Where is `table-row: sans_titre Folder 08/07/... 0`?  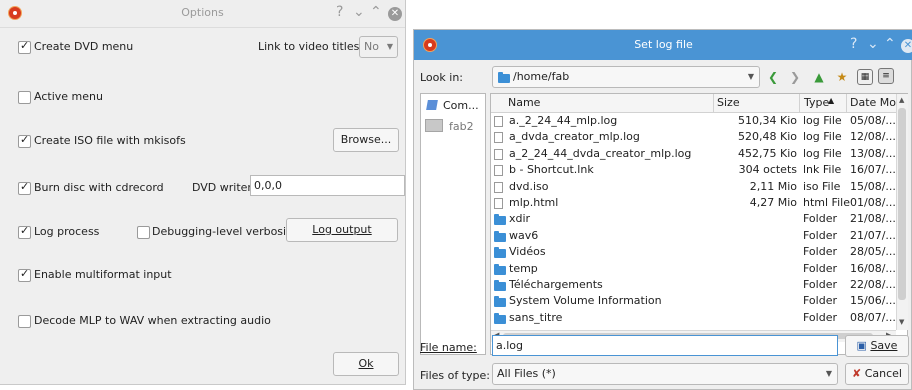 table-row: sans_titre Folder 08/07/... 0 is located at coordinates (693, 318).